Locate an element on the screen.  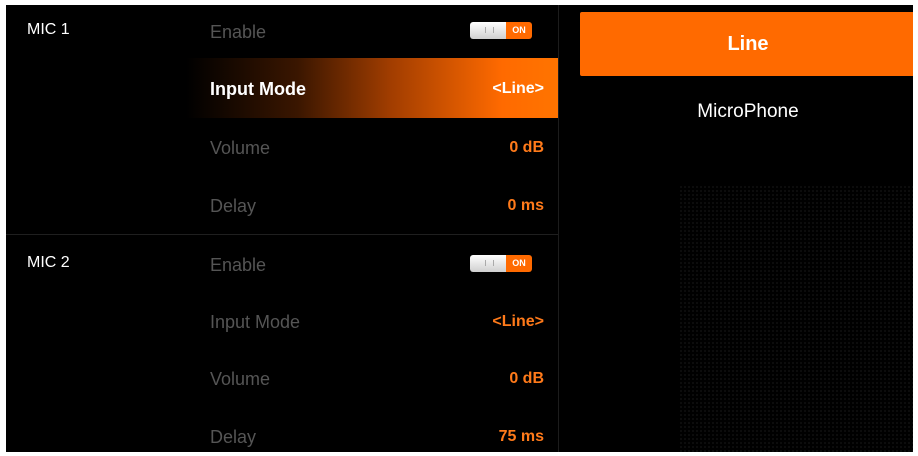
mic2-section-title: MIC 2 is located at coordinates (48, 262).